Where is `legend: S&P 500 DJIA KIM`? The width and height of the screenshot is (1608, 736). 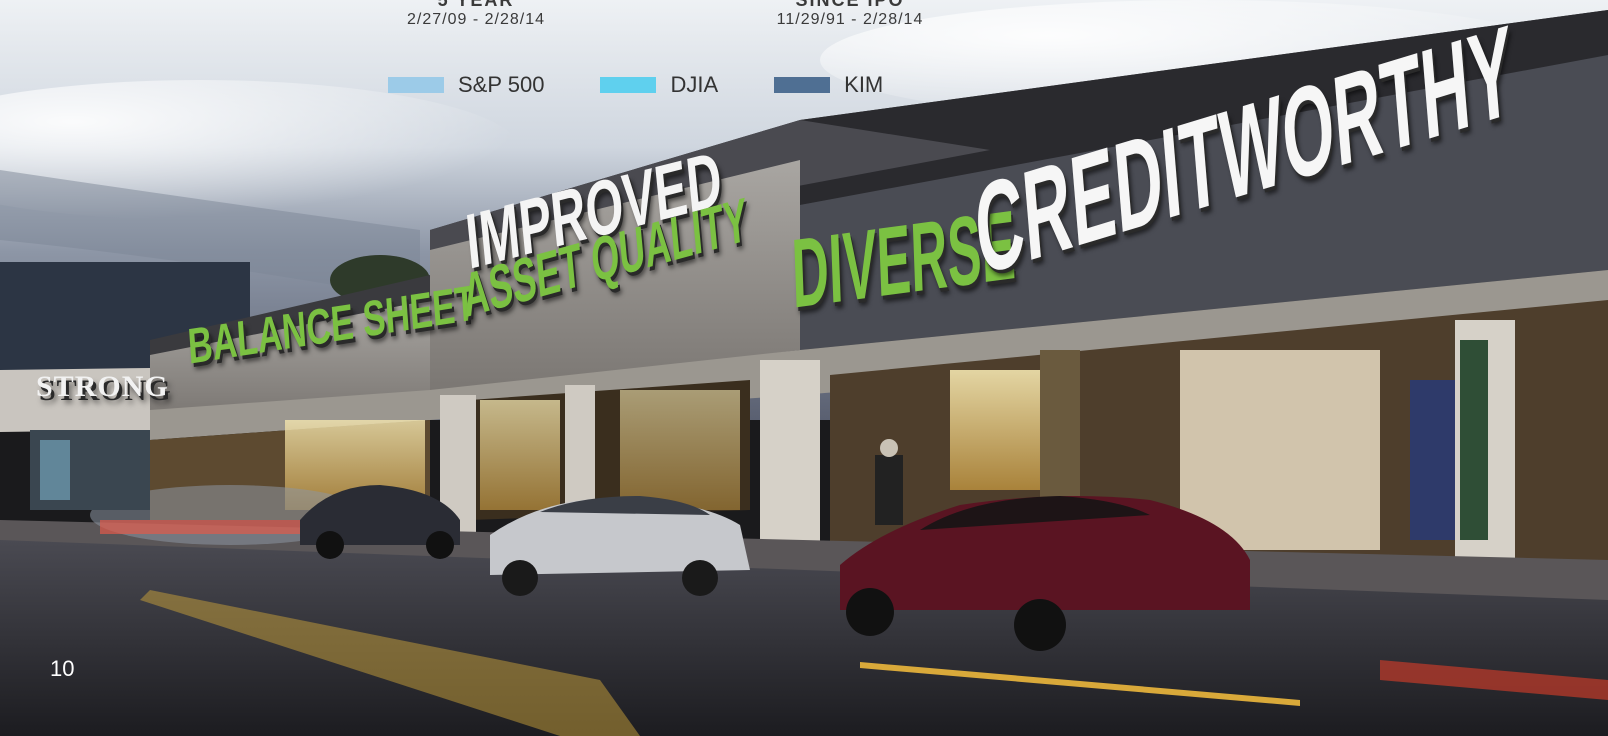
legend: S&P 500 DJIA KIM is located at coordinates (635, 85).